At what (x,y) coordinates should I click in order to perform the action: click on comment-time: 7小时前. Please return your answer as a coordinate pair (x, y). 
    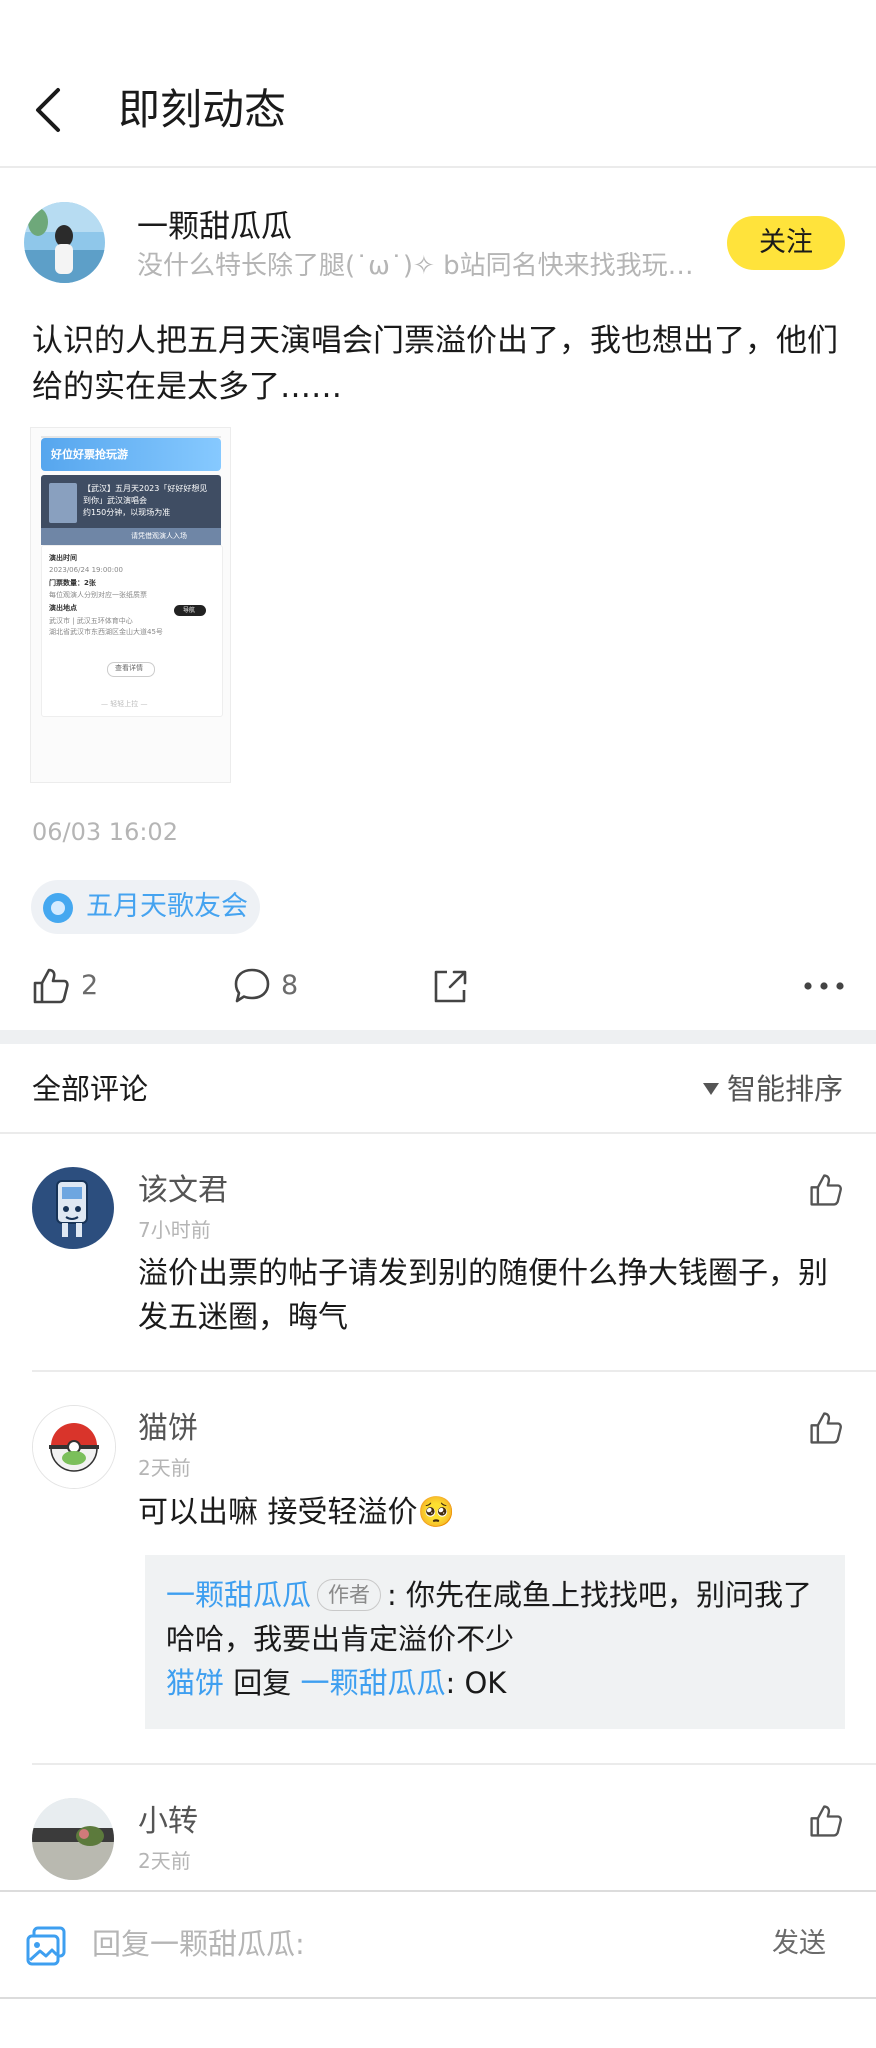
    Looking at the image, I should click on (174, 1230).